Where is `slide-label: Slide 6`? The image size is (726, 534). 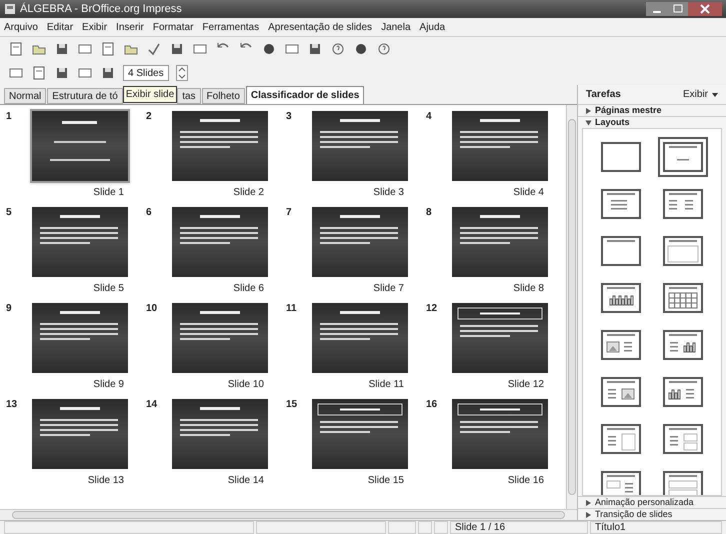 slide-label: Slide 6 is located at coordinates (248, 289).